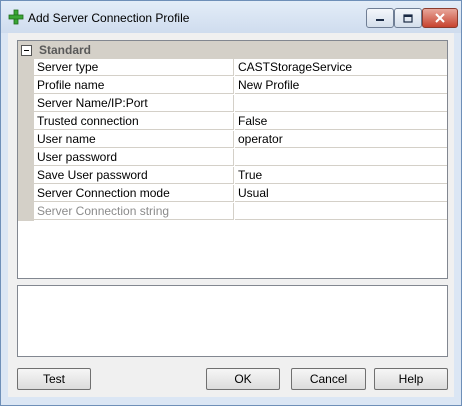 This screenshot has height=406, width=462. I want to click on category-label: Standard, so click(65, 50).